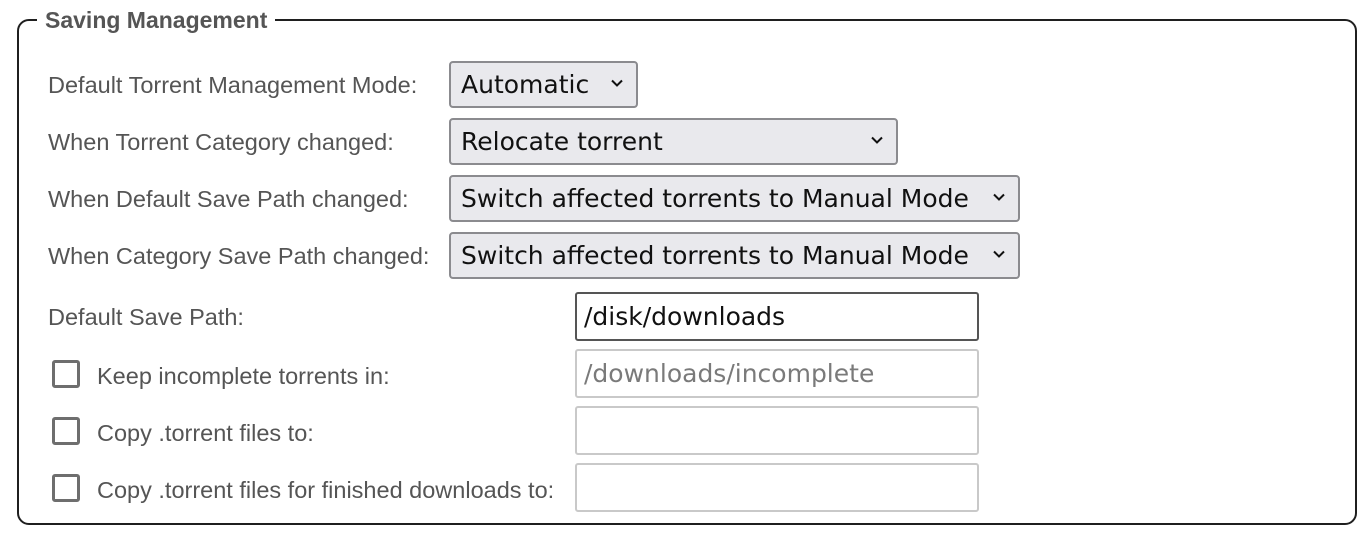  What do you see at coordinates (233, 85) in the screenshot?
I see `management-mode-label: Default Torrent Management Mode:` at bounding box center [233, 85].